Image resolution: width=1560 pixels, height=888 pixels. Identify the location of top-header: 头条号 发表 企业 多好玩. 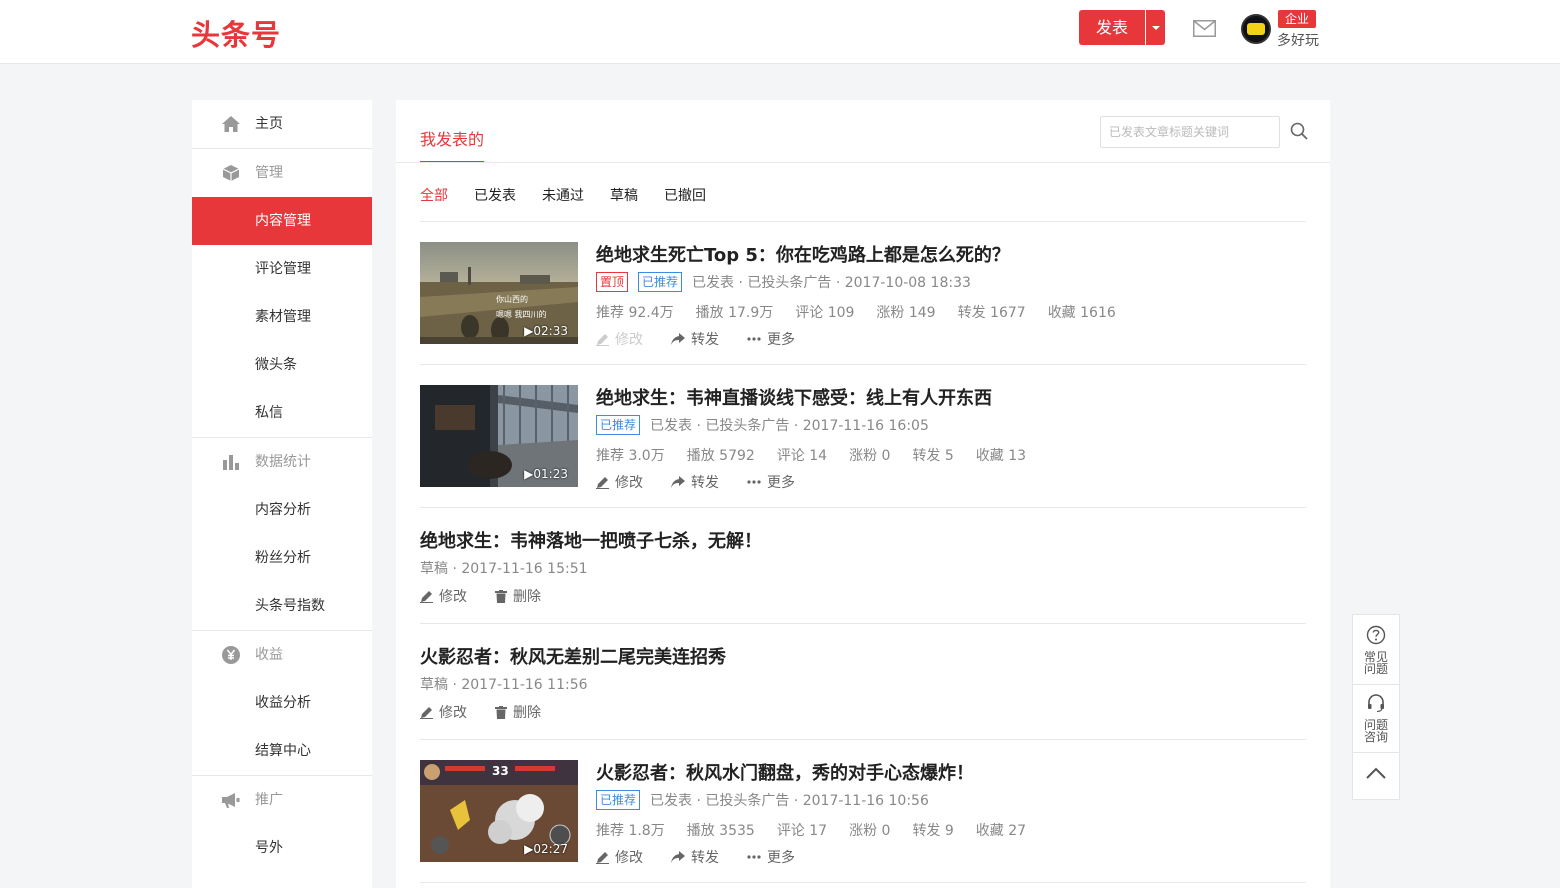
(780, 32).